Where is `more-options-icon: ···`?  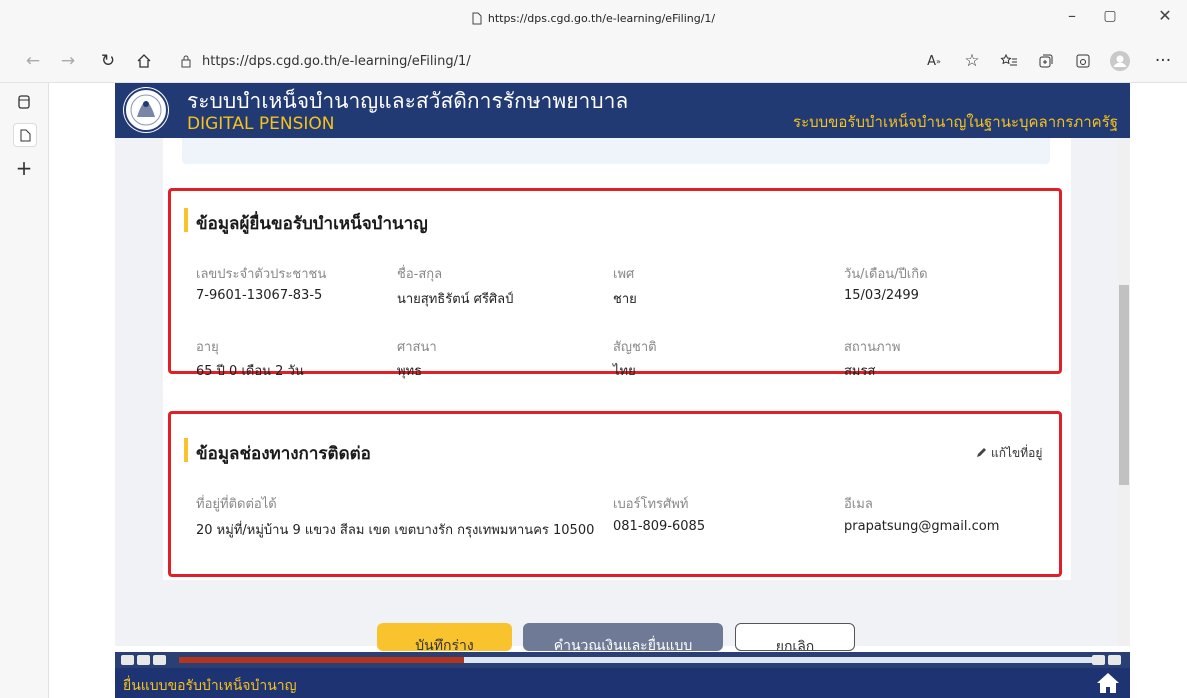
more-options-icon: ··· is located at coordinates (1163, 61).